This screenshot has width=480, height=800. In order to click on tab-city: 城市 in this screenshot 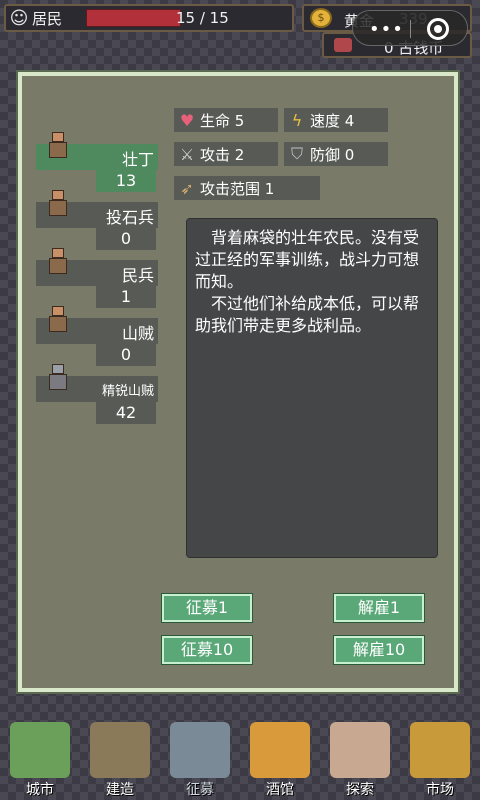, I will do `click(40, 756)`.